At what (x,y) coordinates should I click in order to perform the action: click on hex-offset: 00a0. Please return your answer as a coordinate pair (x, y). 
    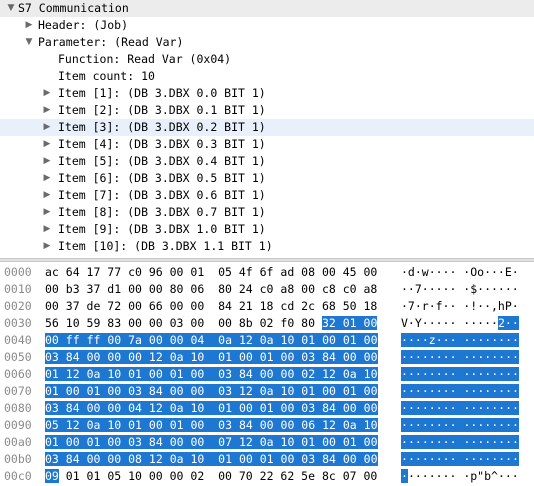
    Looking at the image, I should click on (18, 442).